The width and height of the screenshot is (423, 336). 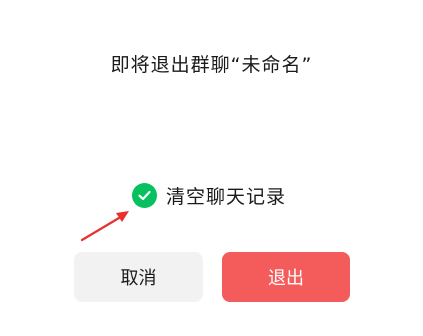 What do you see at coordinates (104, 226) in the screenshot?
I see `red-arrow-icon` at bounding box center [104, 226].